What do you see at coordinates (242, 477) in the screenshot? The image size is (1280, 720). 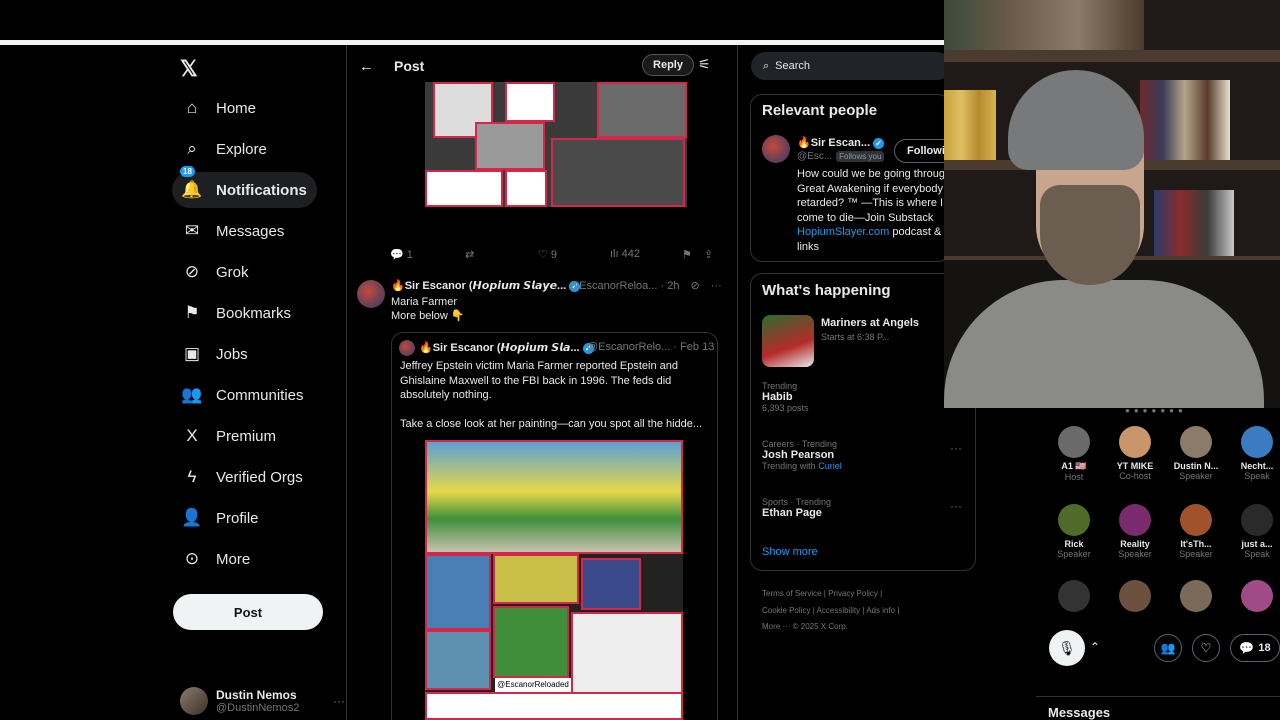 I see `sidebar-item-verified-orgs: ϟ Verified Orgs` at bounding box center [242, 477].